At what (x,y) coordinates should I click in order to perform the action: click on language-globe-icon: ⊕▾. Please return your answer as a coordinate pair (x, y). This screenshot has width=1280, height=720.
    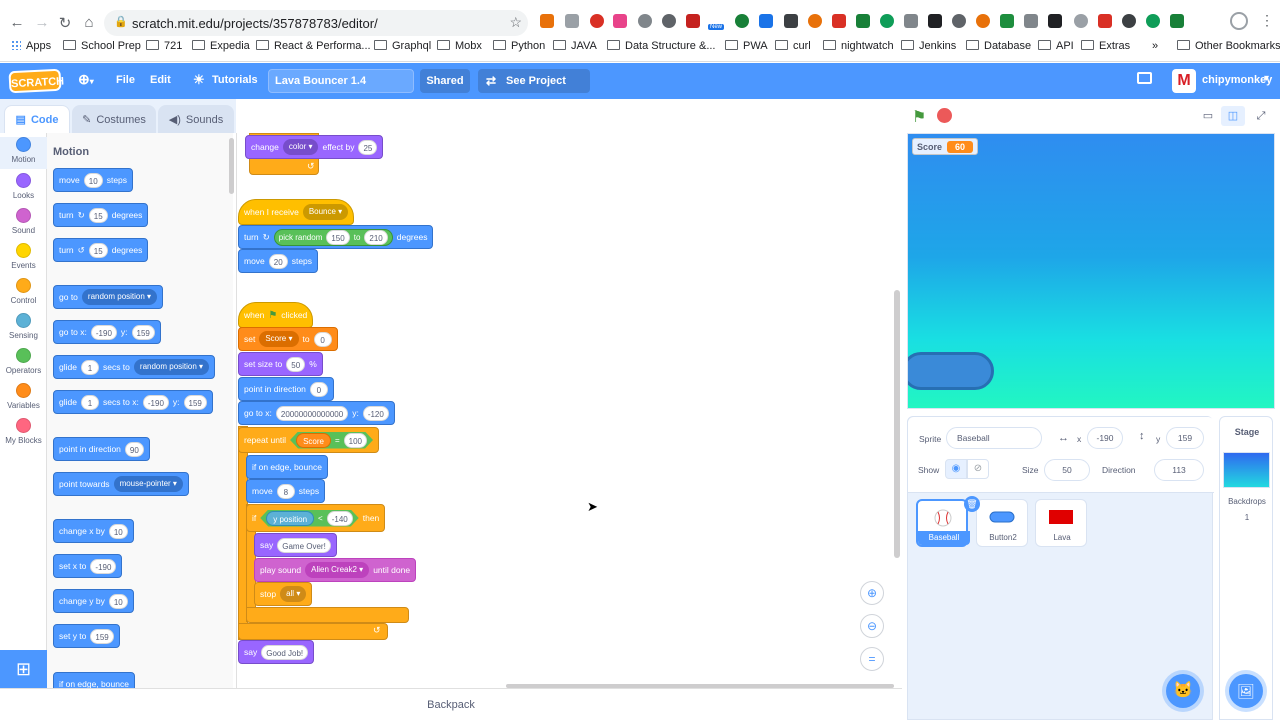
    Looking at the image, I should click on (86, 79).